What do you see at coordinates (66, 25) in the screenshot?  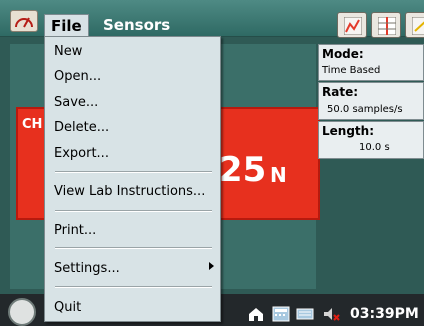 I see `file-menu-title: File` at bounding box center [66, 25].